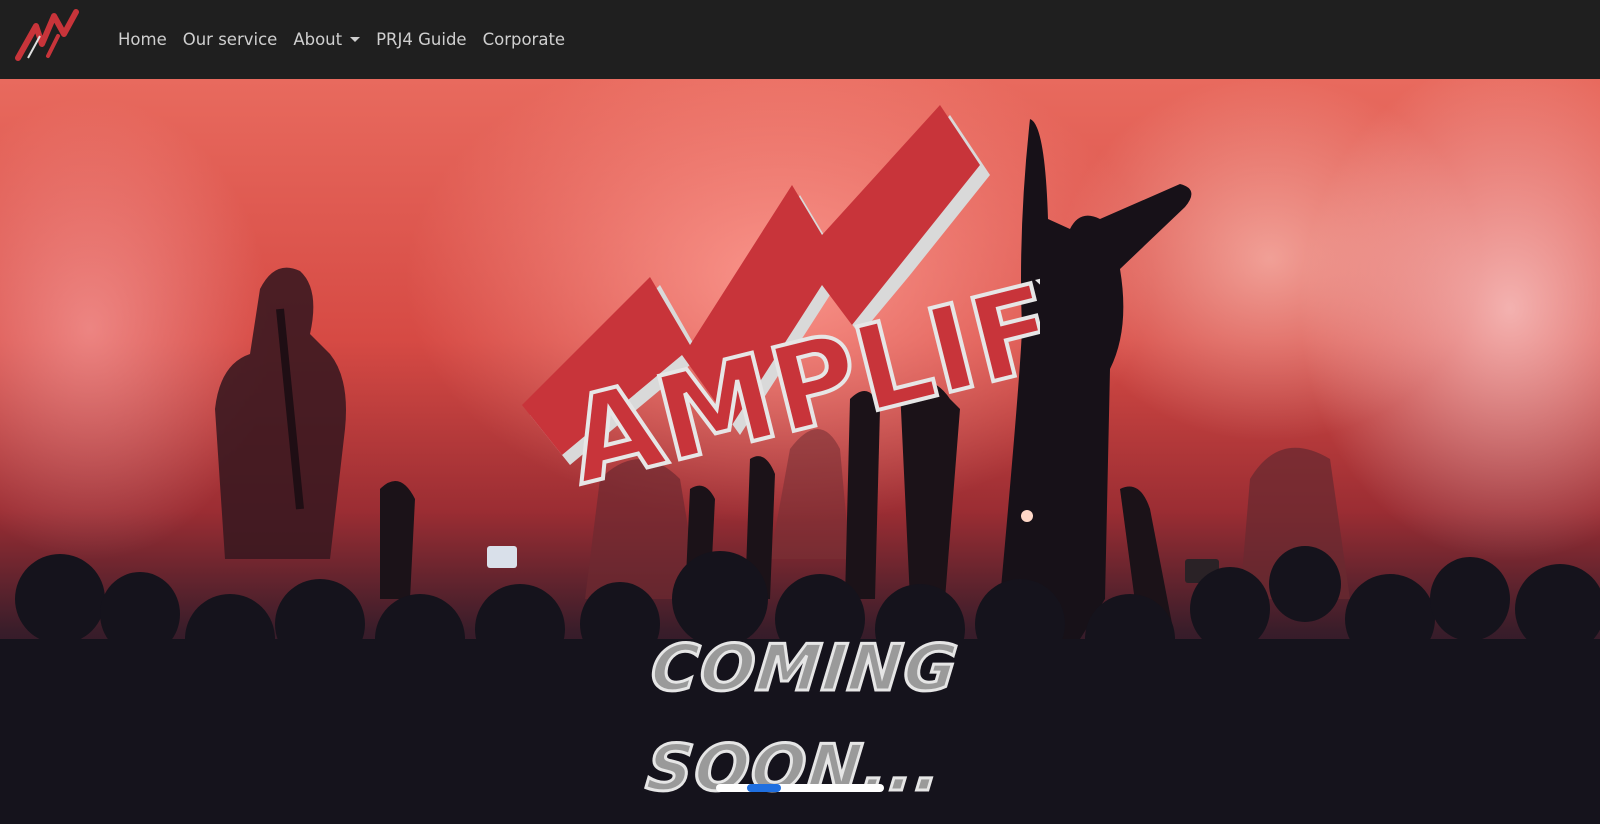 The height and width of the screenshot is (824, 1600). Describe the element at coordinates (318, 39) in the screenshot. I see `nav-about-label: About` at that location.